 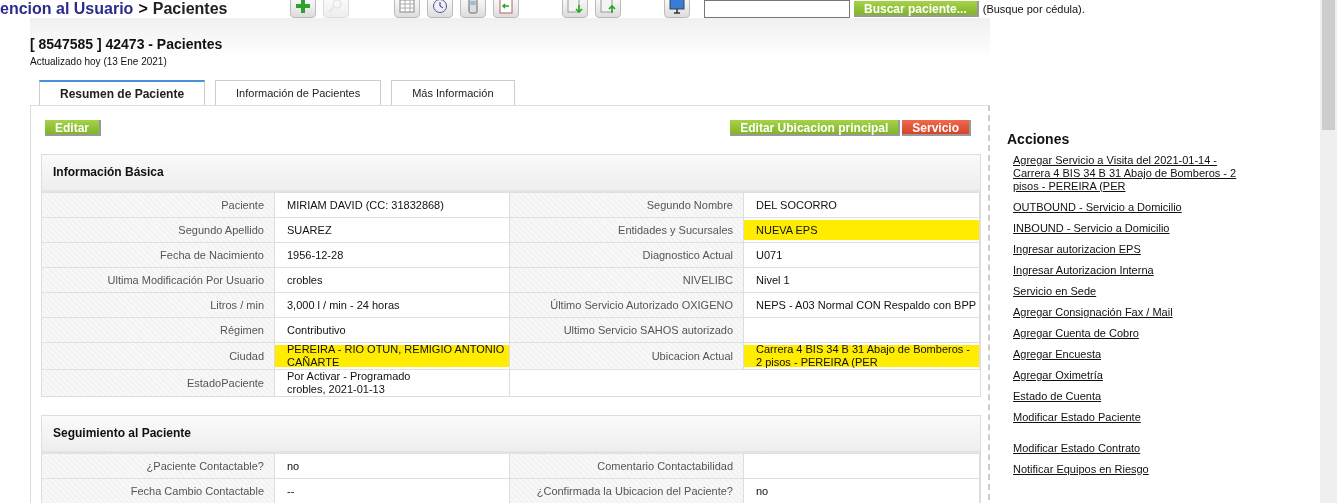 I want to click on field-value: NEPS - A03 Normal CON Respaldo con BPP, so click(x=862, y=305).